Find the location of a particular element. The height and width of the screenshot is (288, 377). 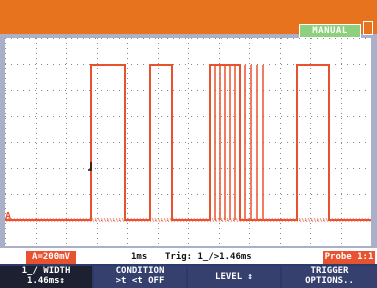

channel-a-marker: A is located at coordinates (8, 216).